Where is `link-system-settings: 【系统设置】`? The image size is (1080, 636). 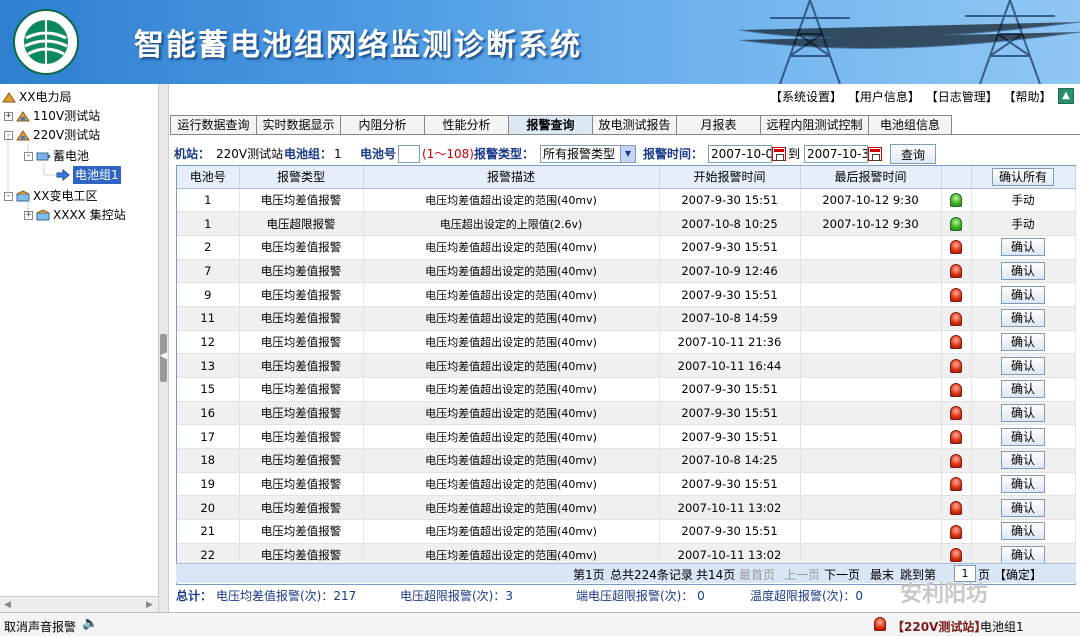
link-system-settings: 【系统设置】 is located at coordinates (806, 97).